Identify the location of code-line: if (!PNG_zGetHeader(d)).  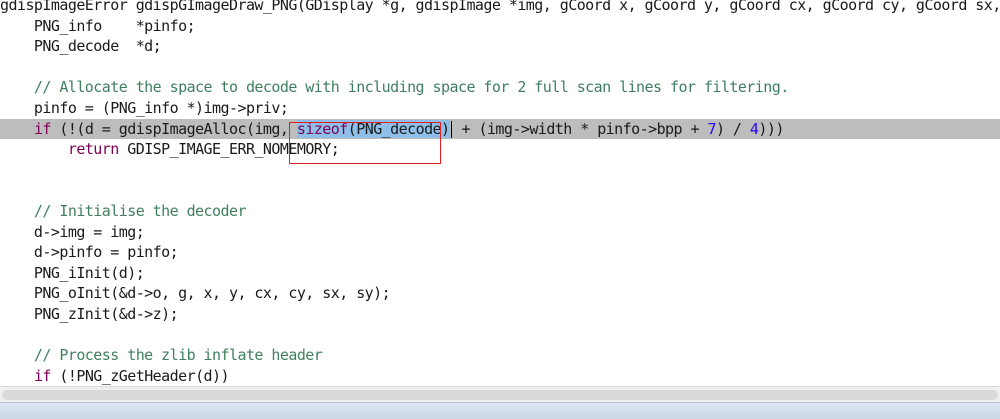
(500, 376).